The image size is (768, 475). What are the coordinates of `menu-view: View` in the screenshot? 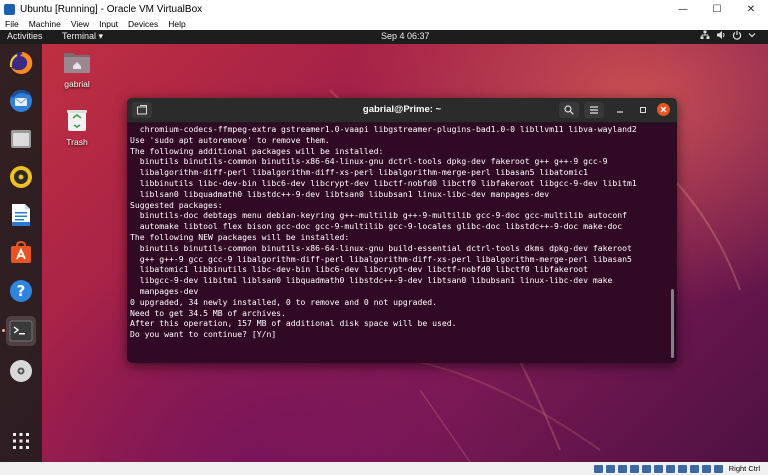 It's located at (80, 24).